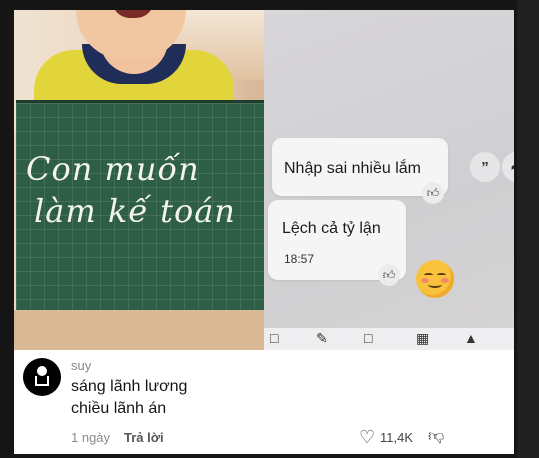 This screenshot has width=539, height=458. Describe the element at coordinates (135, 211) in the screenshot. I see `chalkboard-line-2: làm kế toán` at that location.